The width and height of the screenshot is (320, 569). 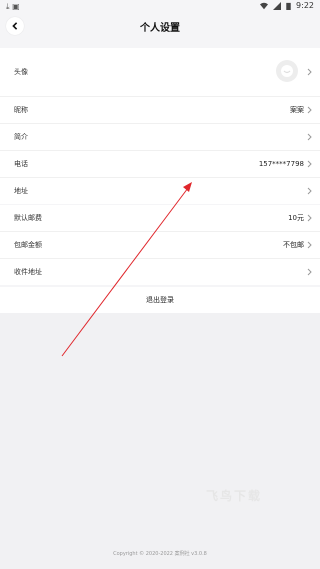 I want to click on page-header: 个人设置, so click(x=160, y=27).